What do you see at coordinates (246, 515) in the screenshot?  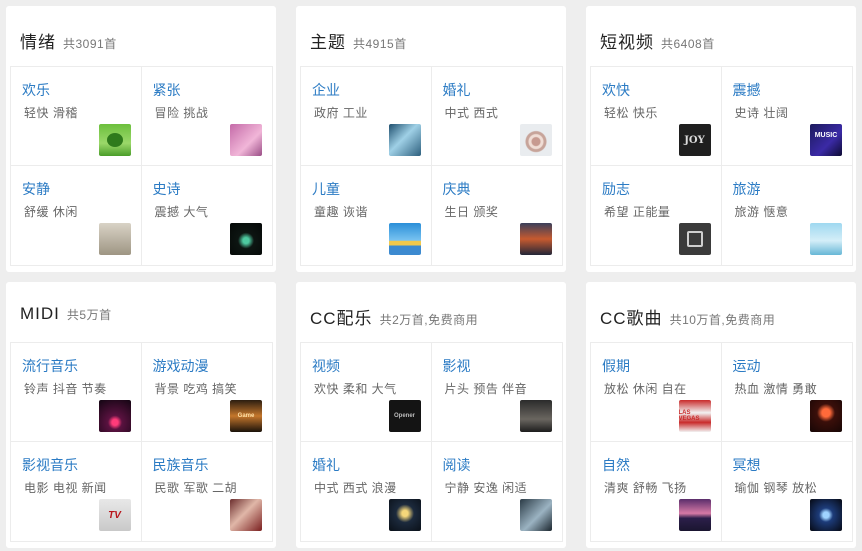 I see `opera-mask-thumbnail` at bounding box center [246, 515].